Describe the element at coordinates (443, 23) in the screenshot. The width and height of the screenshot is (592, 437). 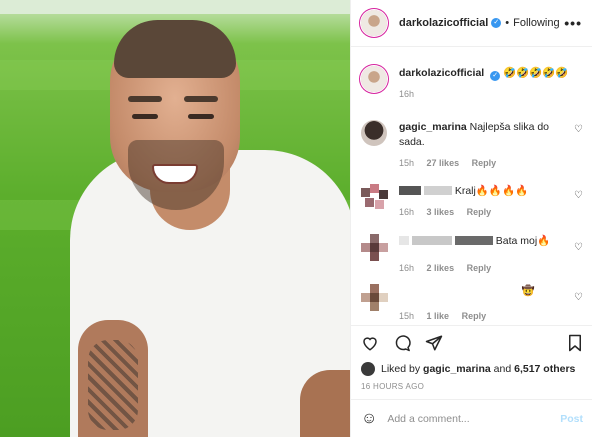
I see `header-username: darkolazicofficial` at that location.